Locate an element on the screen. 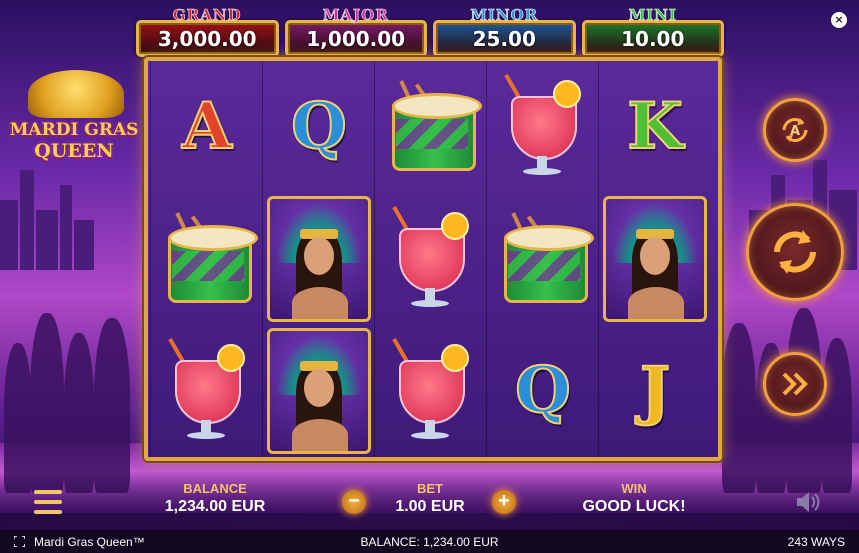 The image size is (859, 553). jackpot-label: MINI is located at coordinates (652, 15).